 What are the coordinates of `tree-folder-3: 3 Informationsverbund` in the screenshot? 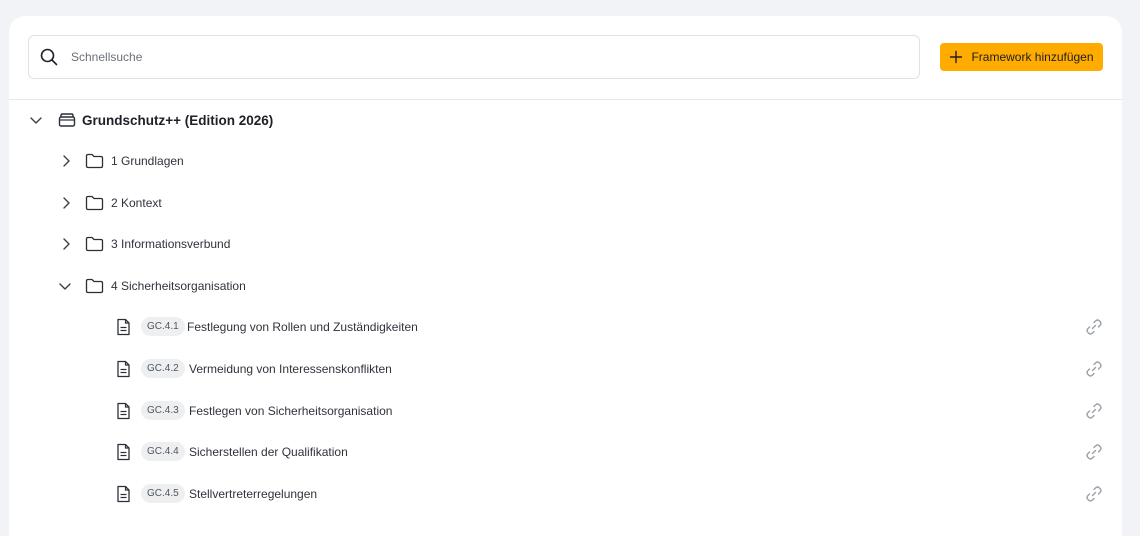 It's located at (565, 244).